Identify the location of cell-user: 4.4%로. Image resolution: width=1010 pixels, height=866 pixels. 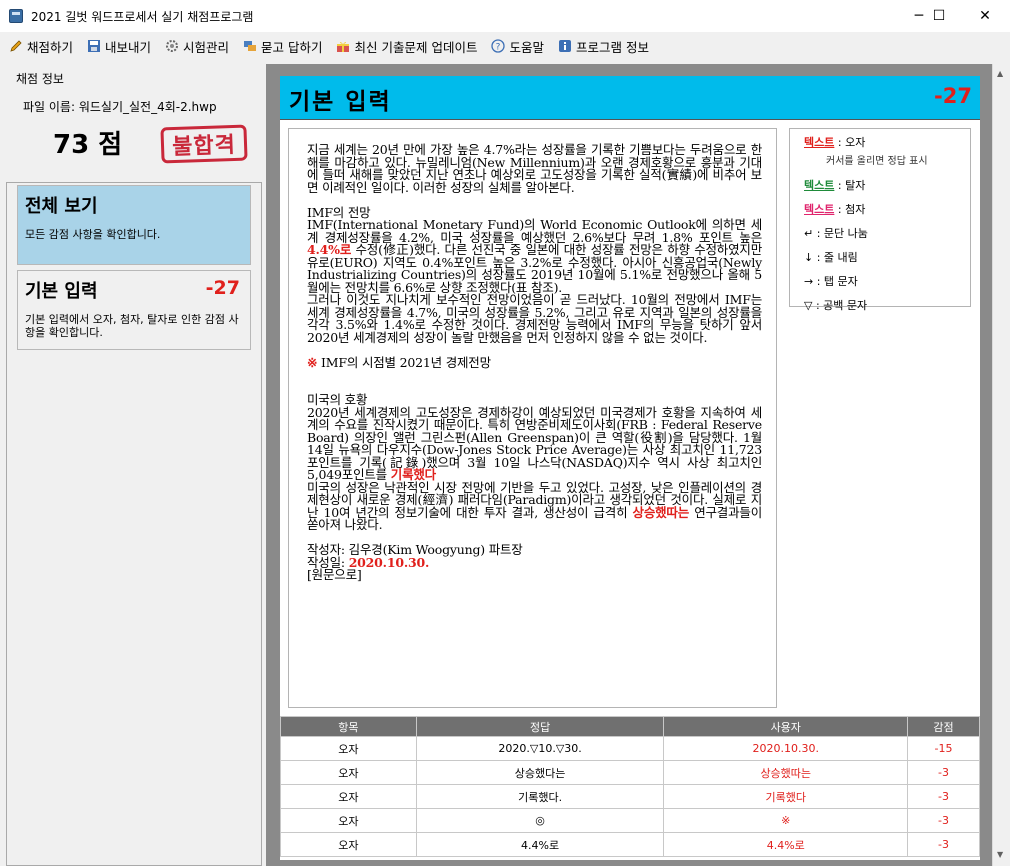
(786, 844).